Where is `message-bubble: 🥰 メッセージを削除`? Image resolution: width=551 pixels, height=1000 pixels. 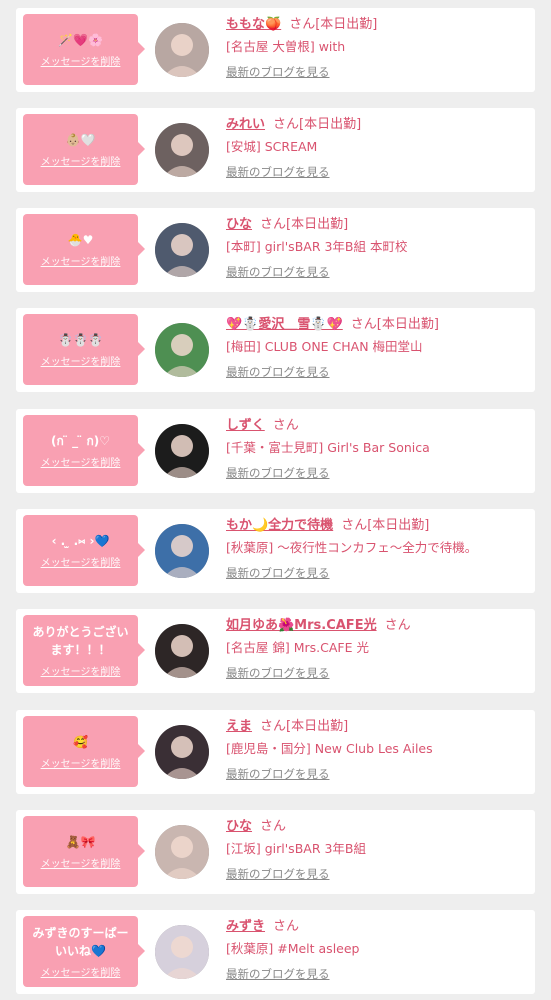 message-bubble: 🥰 メッセージを削除 is located at coordinates (84, 751).